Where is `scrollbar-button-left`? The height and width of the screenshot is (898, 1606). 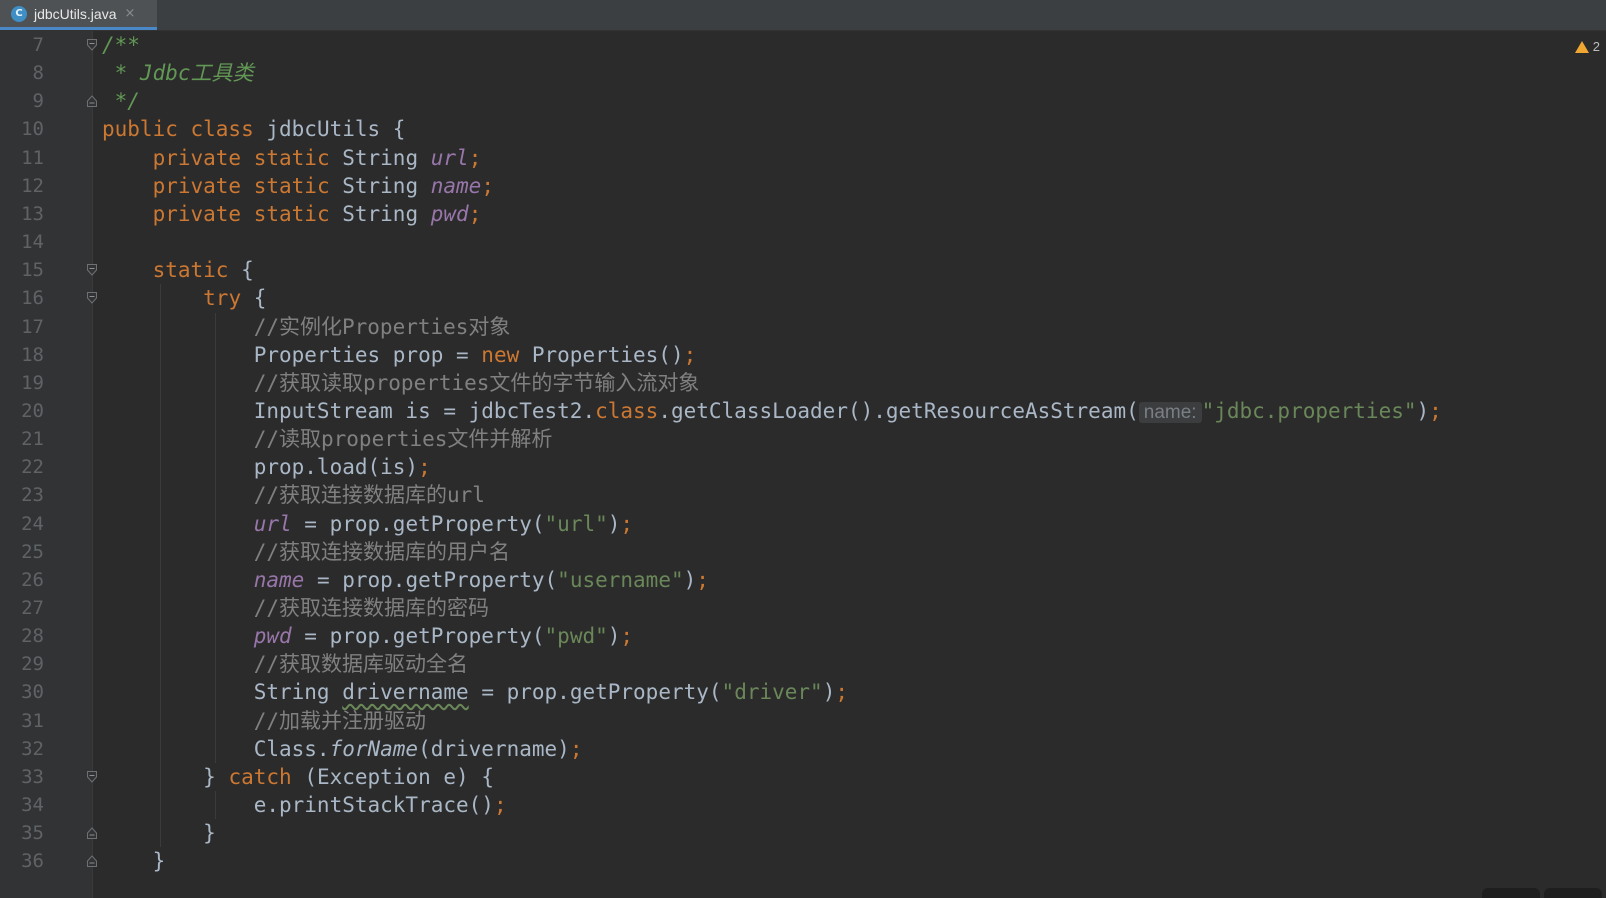 scrollbar-button-left is located at coordinates (1511, 893).